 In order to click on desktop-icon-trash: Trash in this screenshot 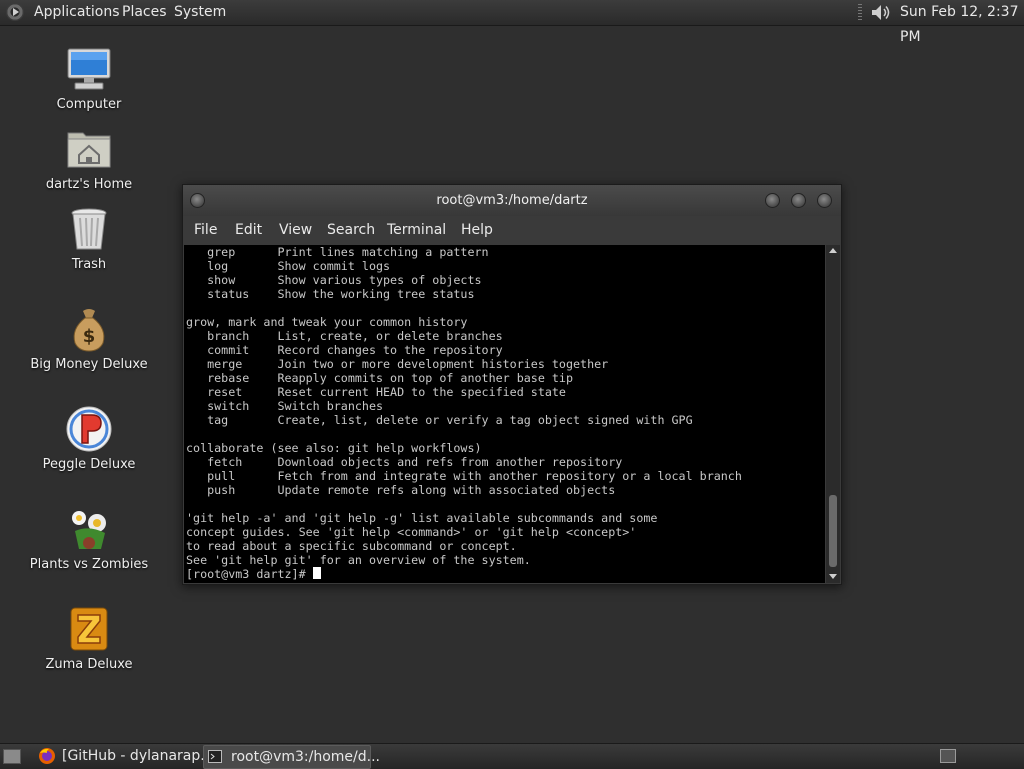, I will do `click(89, 238)`.